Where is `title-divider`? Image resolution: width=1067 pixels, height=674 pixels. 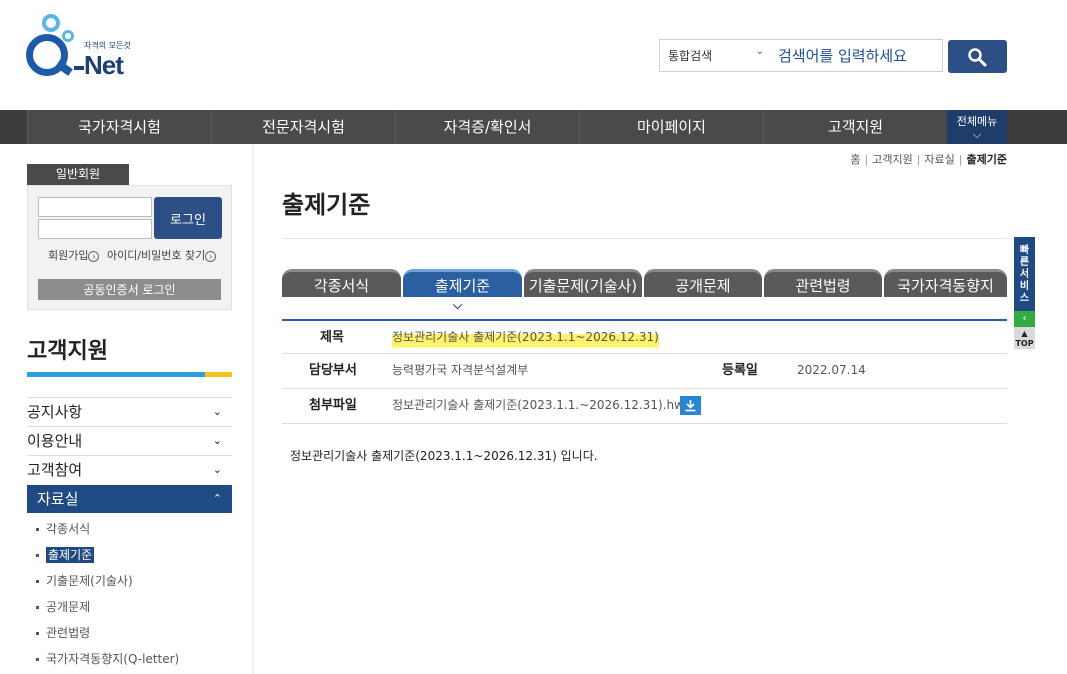 title-divider is located at coordinates (644, 238).